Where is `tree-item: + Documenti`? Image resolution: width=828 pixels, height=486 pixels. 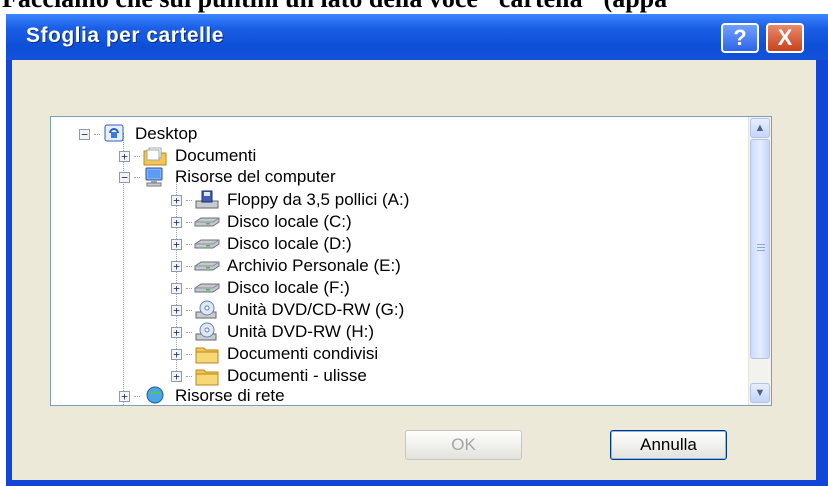
tree-item: + Documenti is located at coordinates (187, 156).